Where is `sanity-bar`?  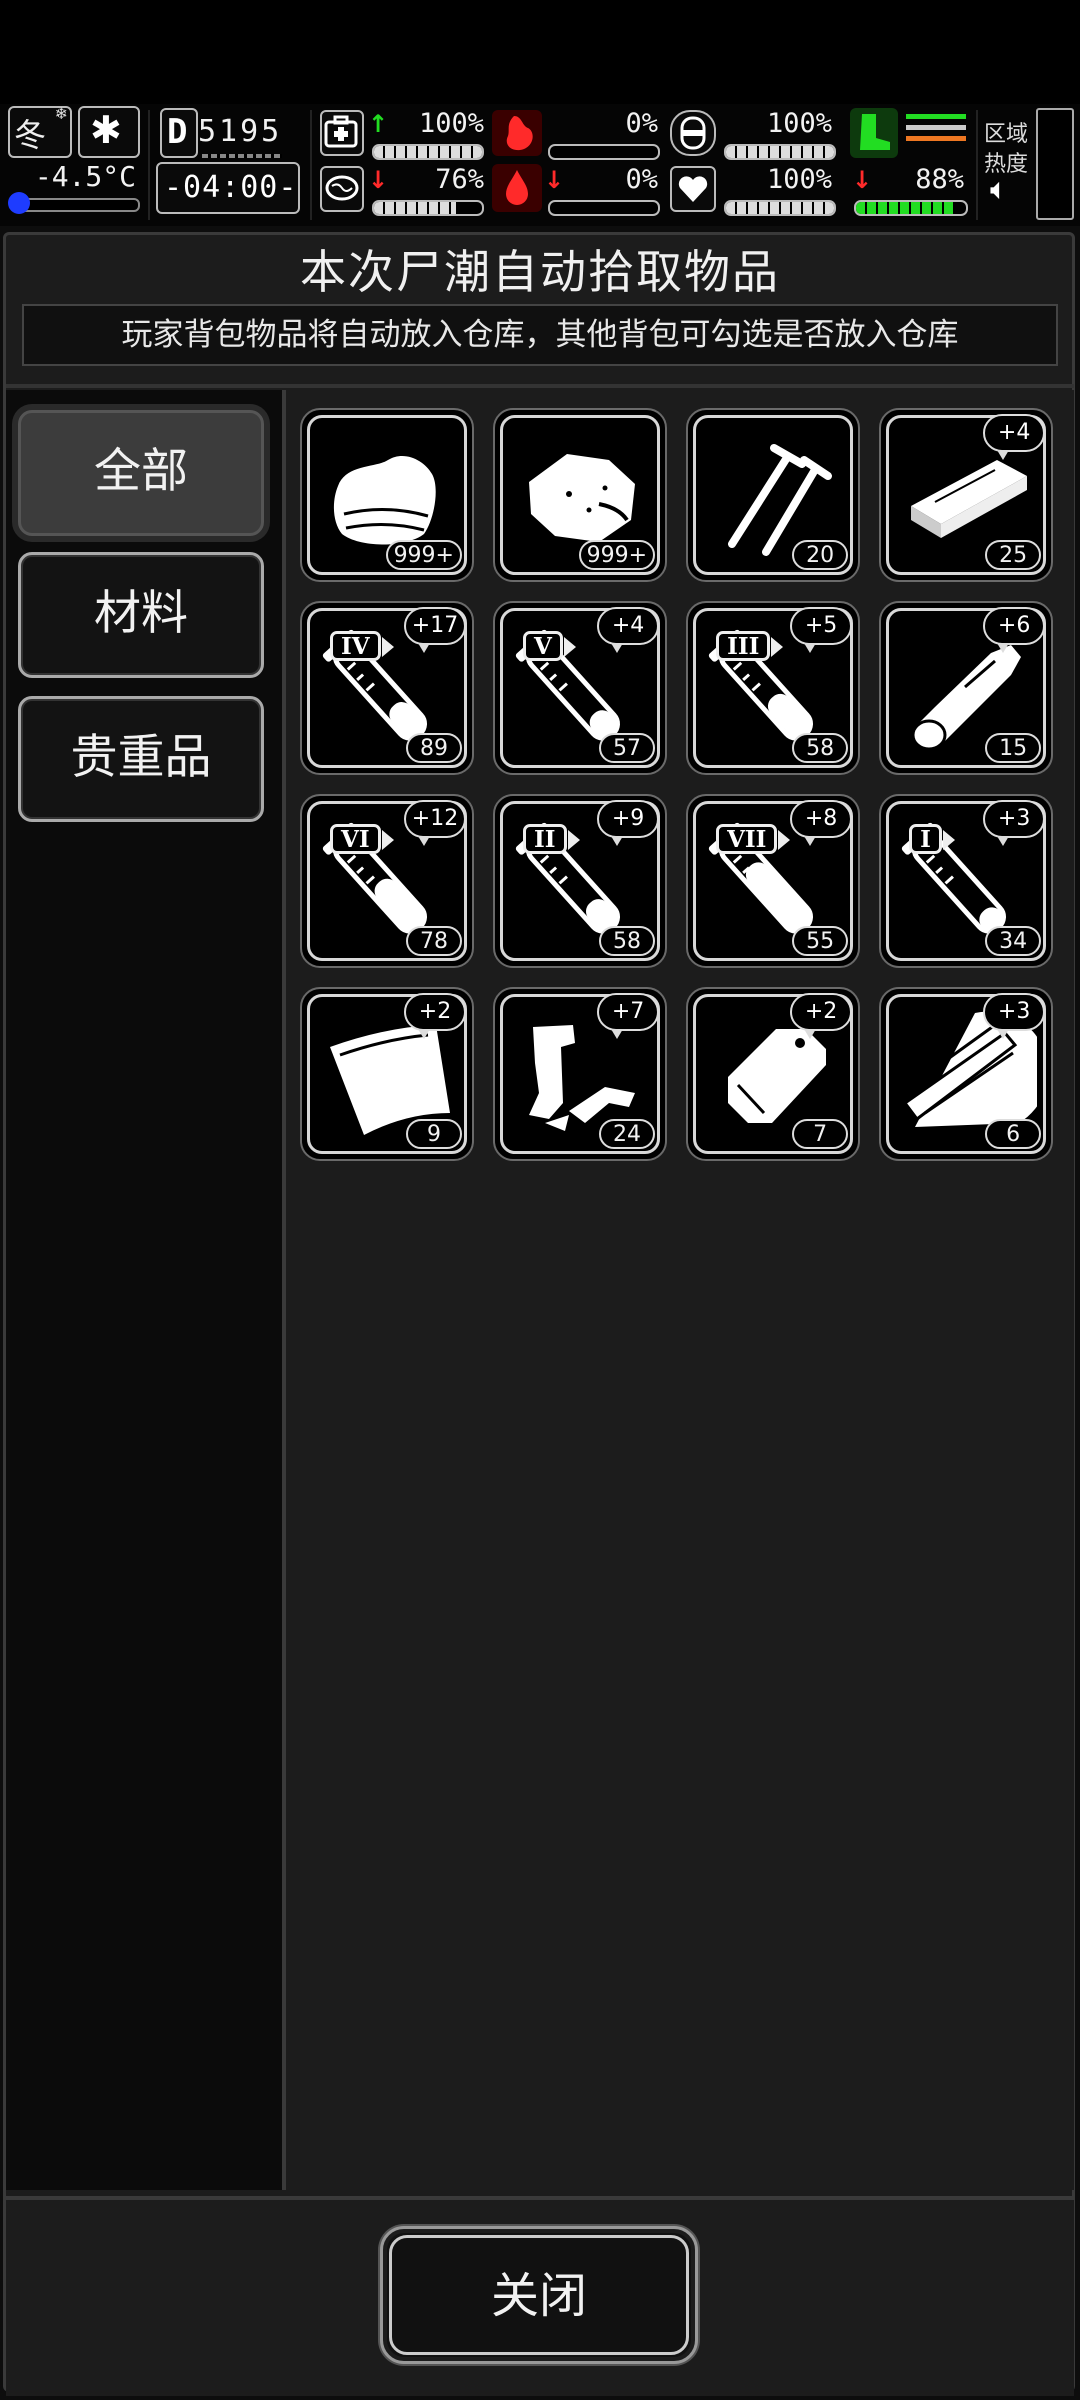 sanity-bar is located at coordinates (428, 208).